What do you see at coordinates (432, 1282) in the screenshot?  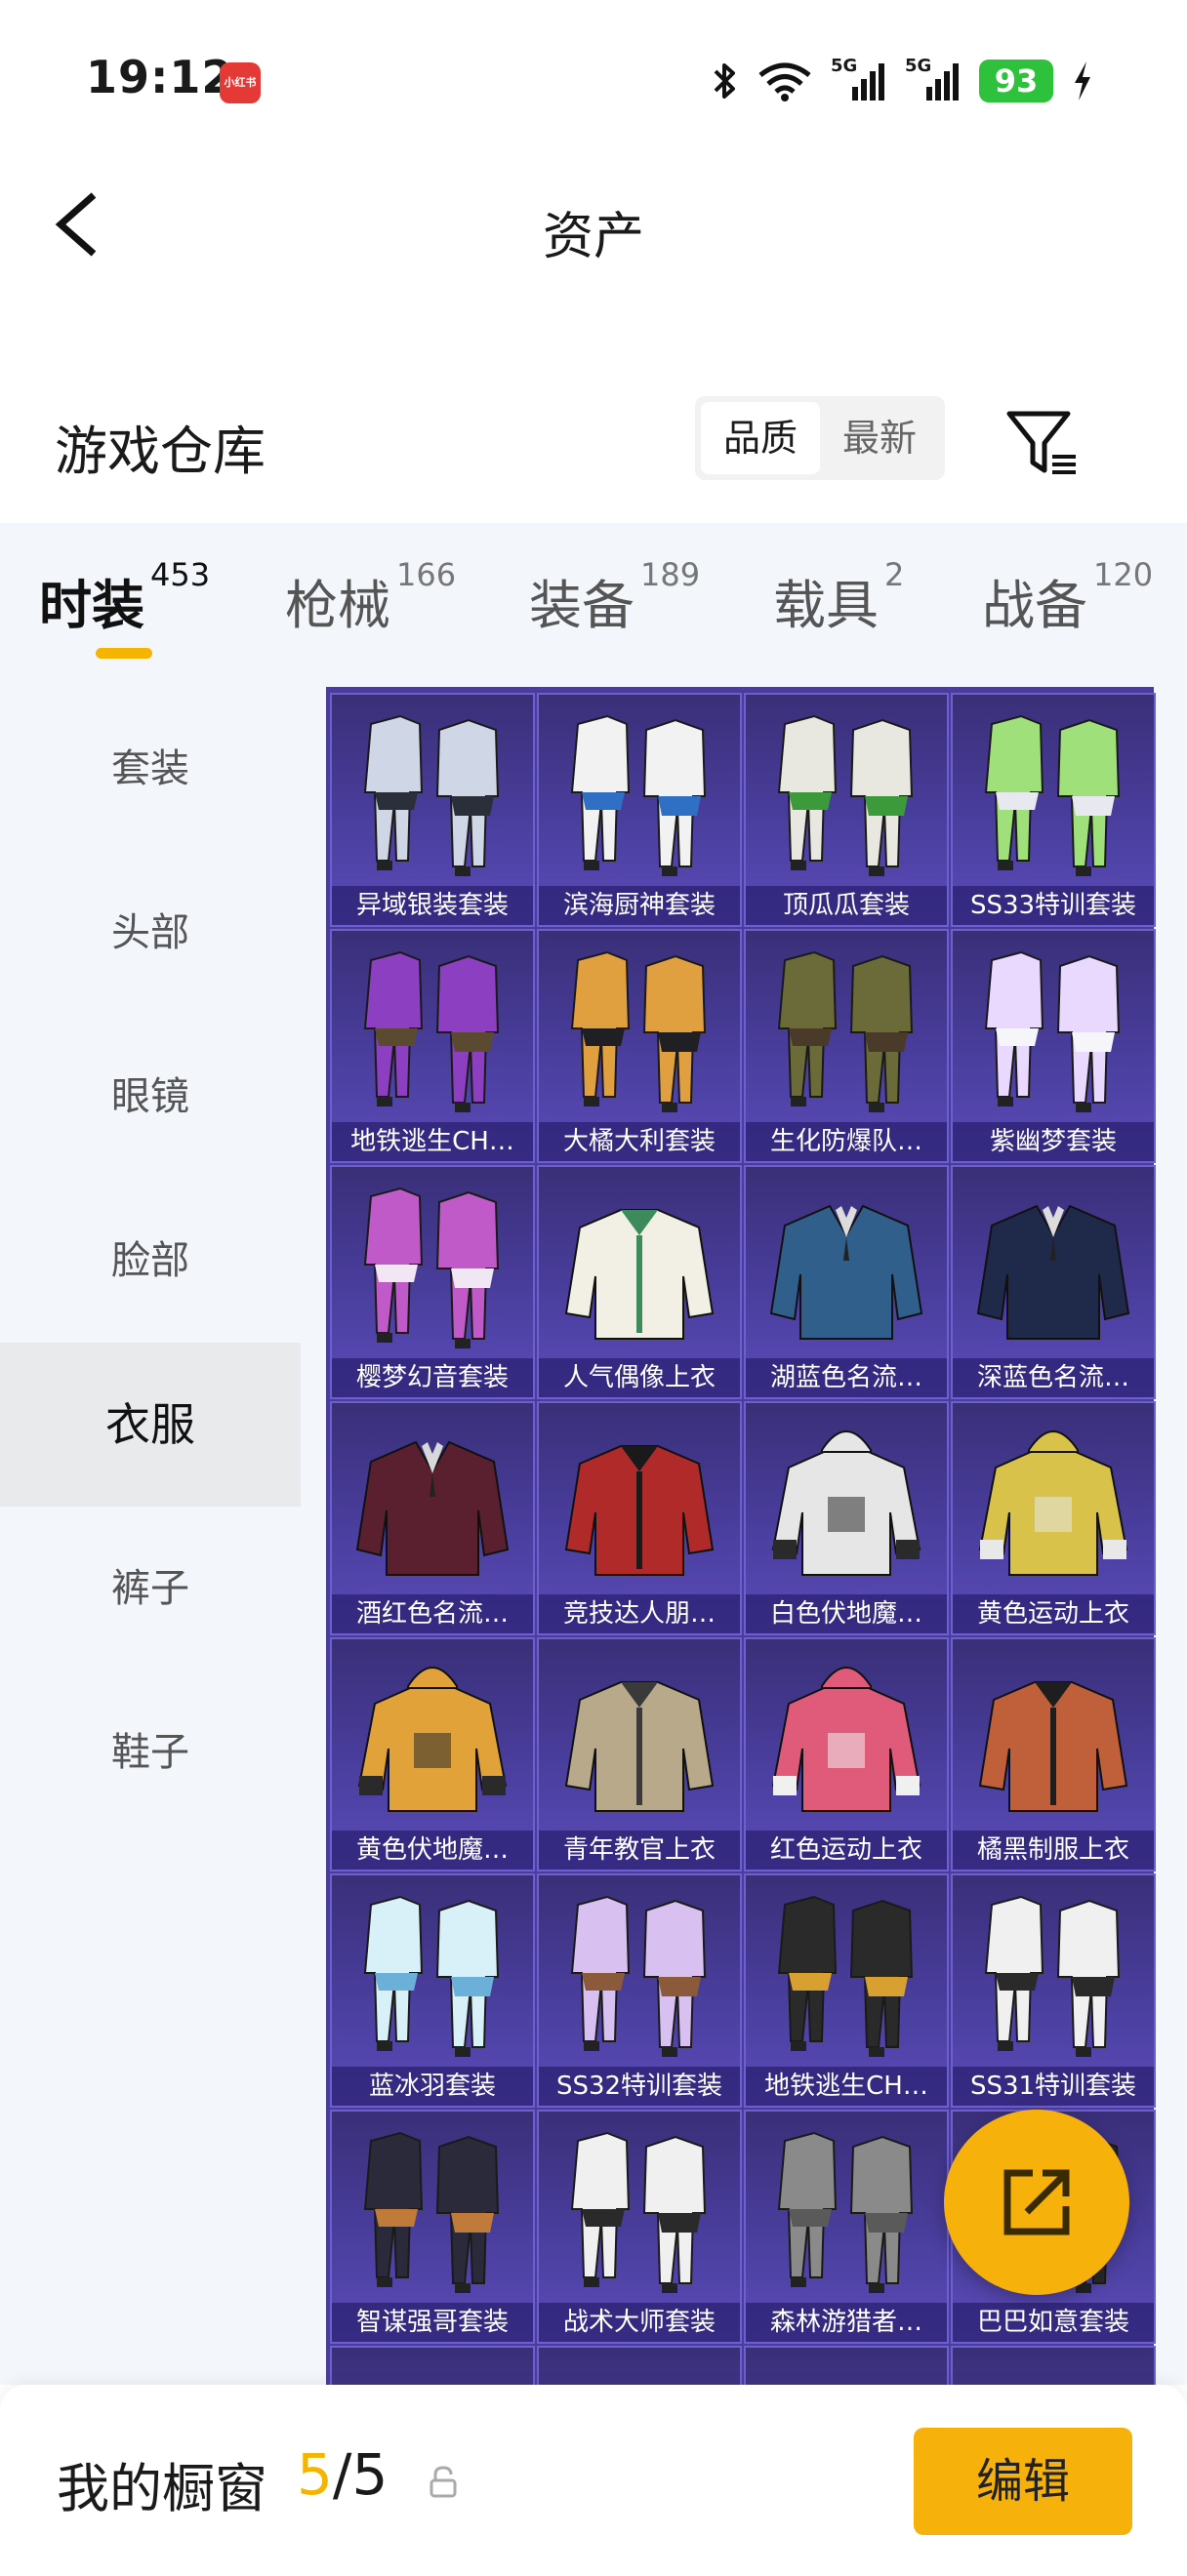 I see `item-card: 樱梦幻音套装` at bounding box center [432, 1282].